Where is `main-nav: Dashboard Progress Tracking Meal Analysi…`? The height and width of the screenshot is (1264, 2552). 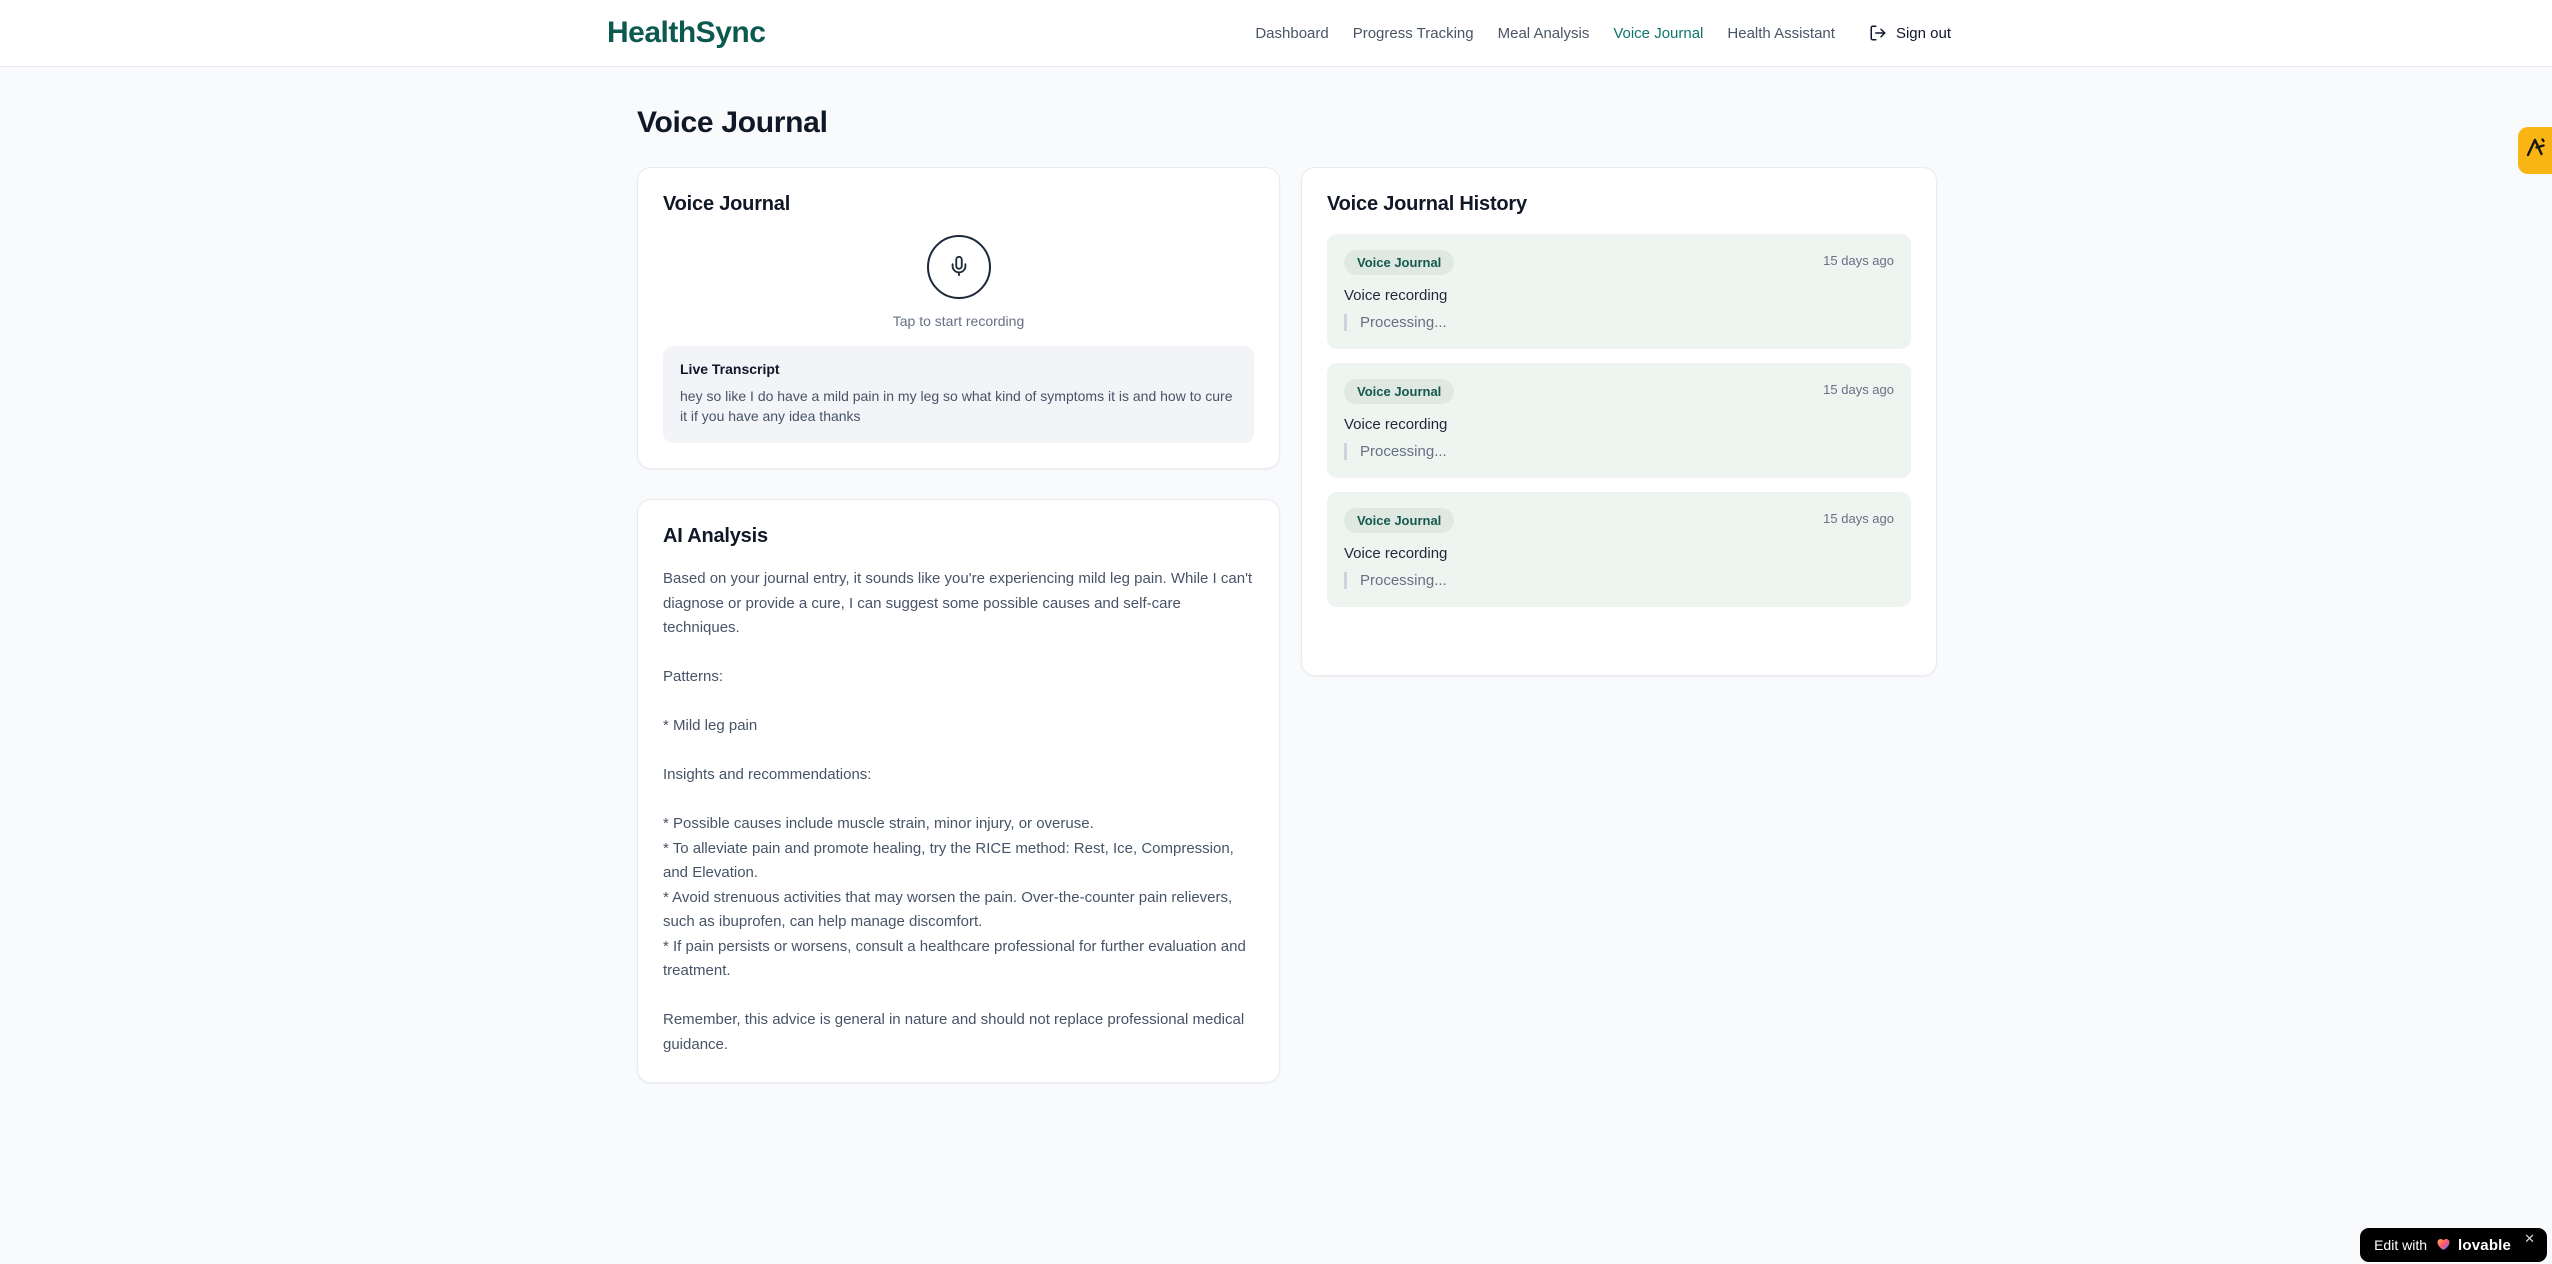
main-nav: Dashboard Progress Tracking Meal Analysi… is located at coordinates (1603, 33).